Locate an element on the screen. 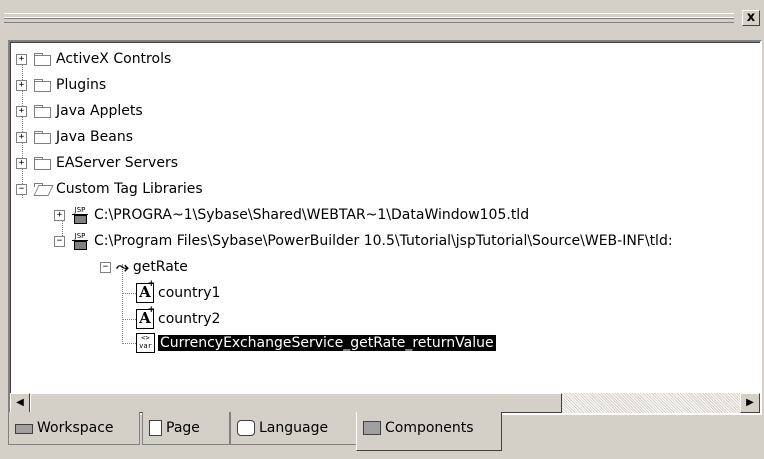  tree-item-label: country1 is located at coordinates (189, 293).